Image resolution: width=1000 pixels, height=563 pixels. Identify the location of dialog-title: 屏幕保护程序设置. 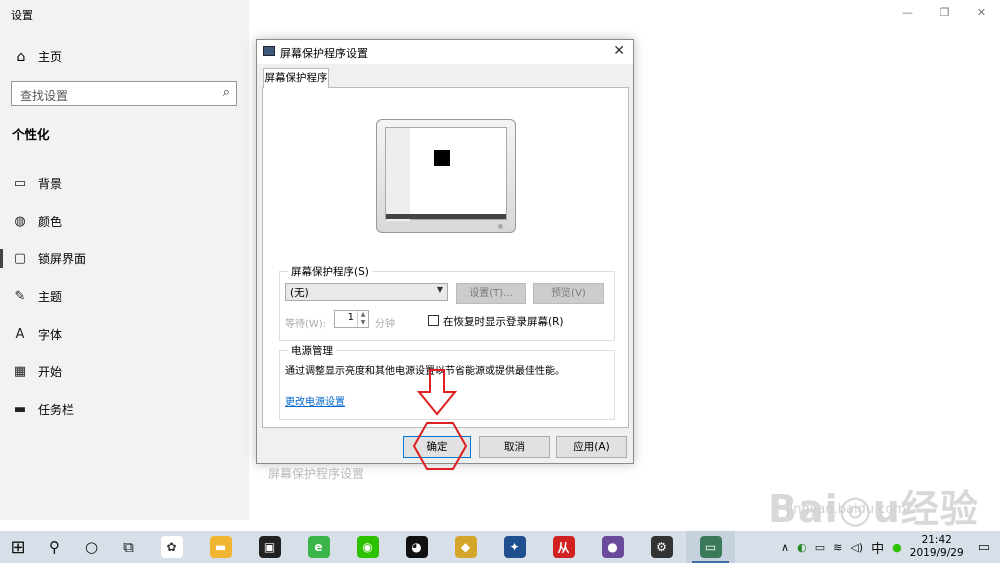
(324, 53).